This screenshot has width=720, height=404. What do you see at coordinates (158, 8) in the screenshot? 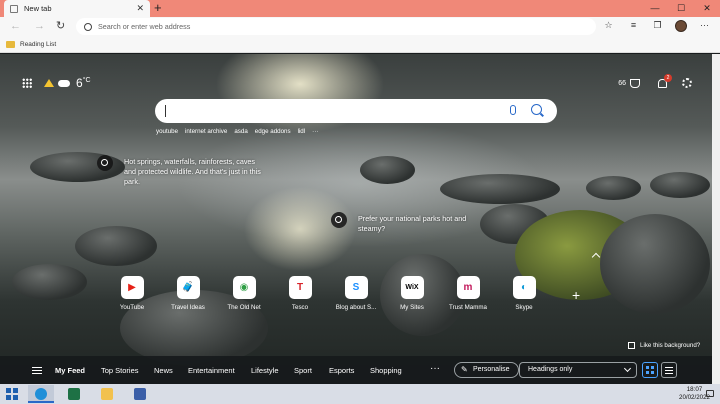
I see `new-tab-button: +` at bounding box center [158, 8].